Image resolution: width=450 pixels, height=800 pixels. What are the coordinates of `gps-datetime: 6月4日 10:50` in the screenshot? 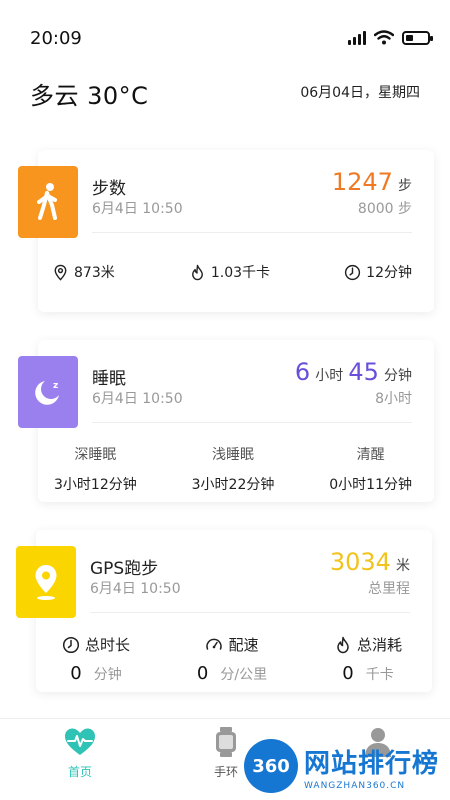 It's located at (135, 589).